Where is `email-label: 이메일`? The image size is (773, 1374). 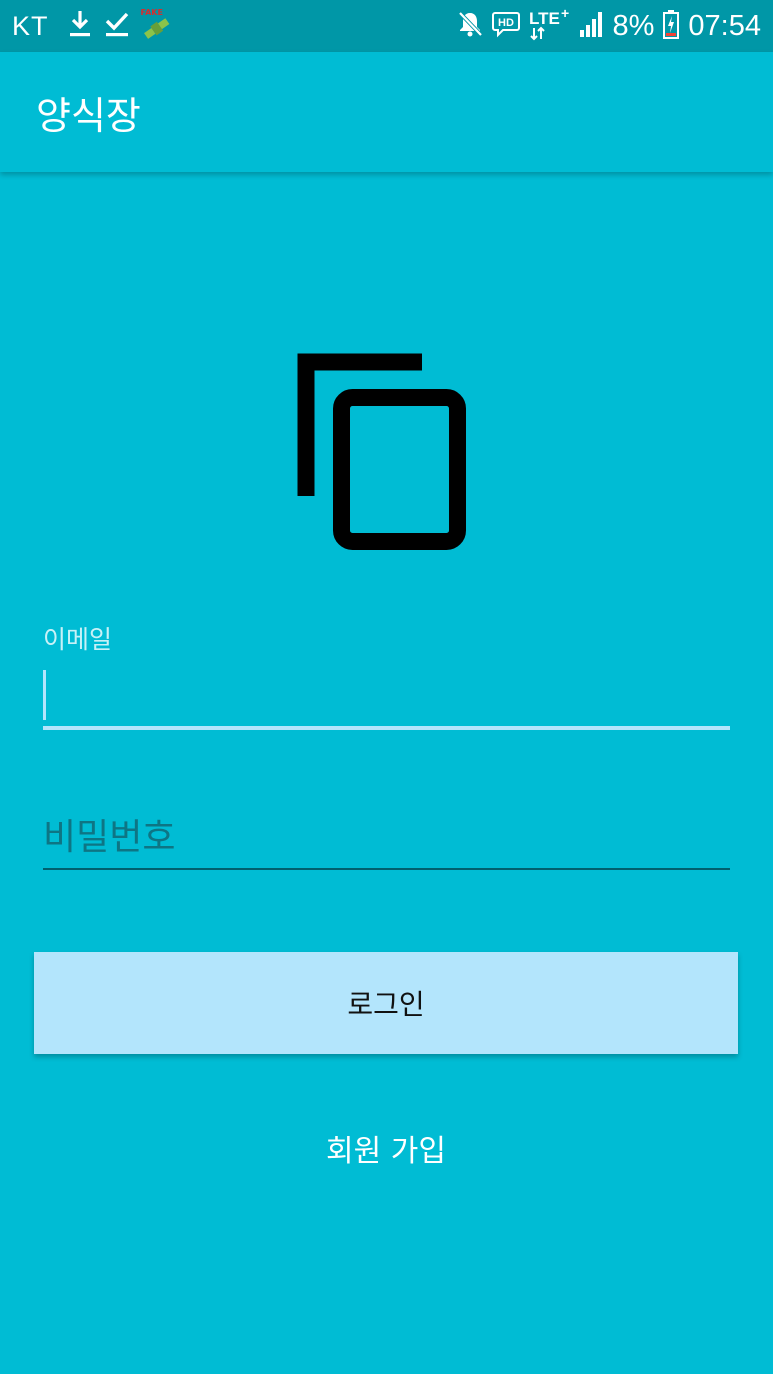
email-label: 이메일 is located at coordinates (78, 639).